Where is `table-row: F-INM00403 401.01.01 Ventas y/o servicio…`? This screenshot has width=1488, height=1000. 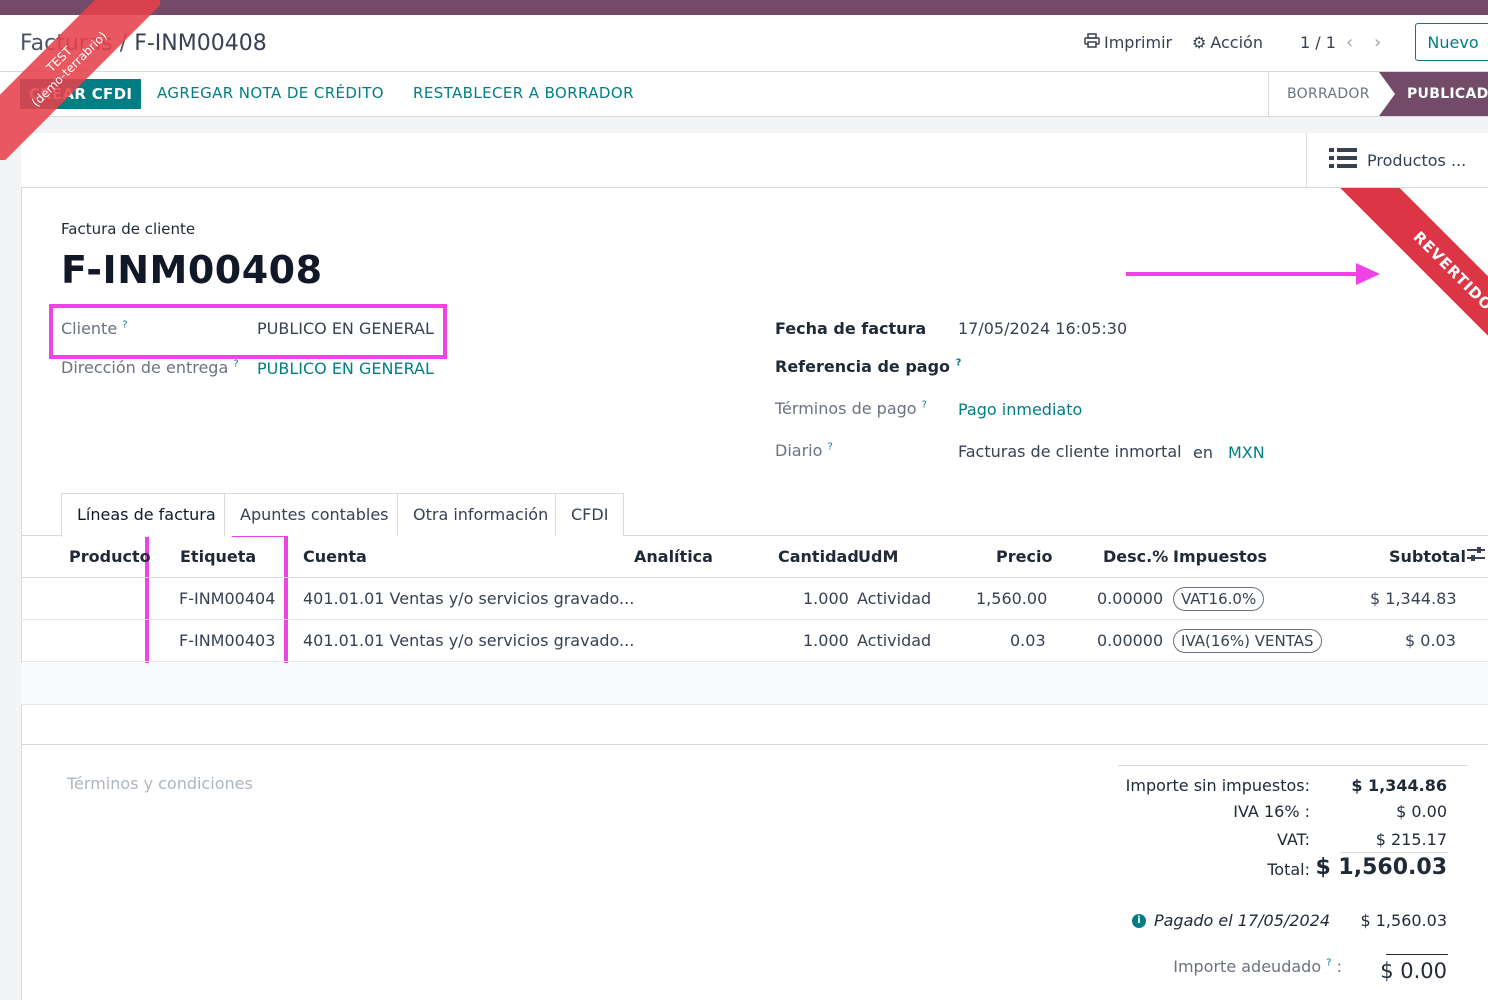
table-row: F-INM00403 401.01.01 Ventas y/o servicio… is located at coordinates (754, 641).